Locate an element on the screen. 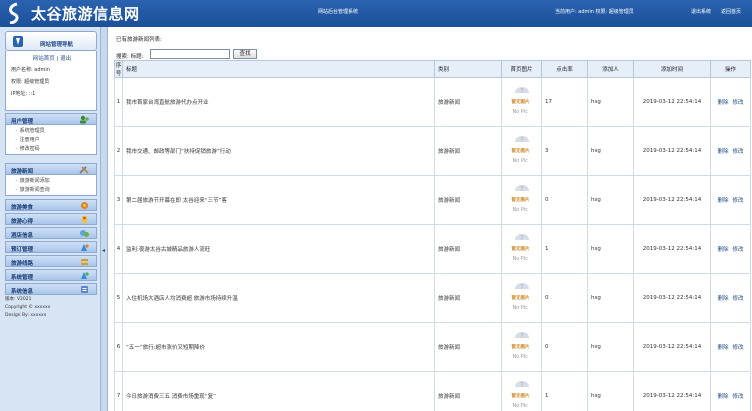 This screenshot has width=752, height=411. col-header-image: 首页图片 is located at coordinates (521, 69).